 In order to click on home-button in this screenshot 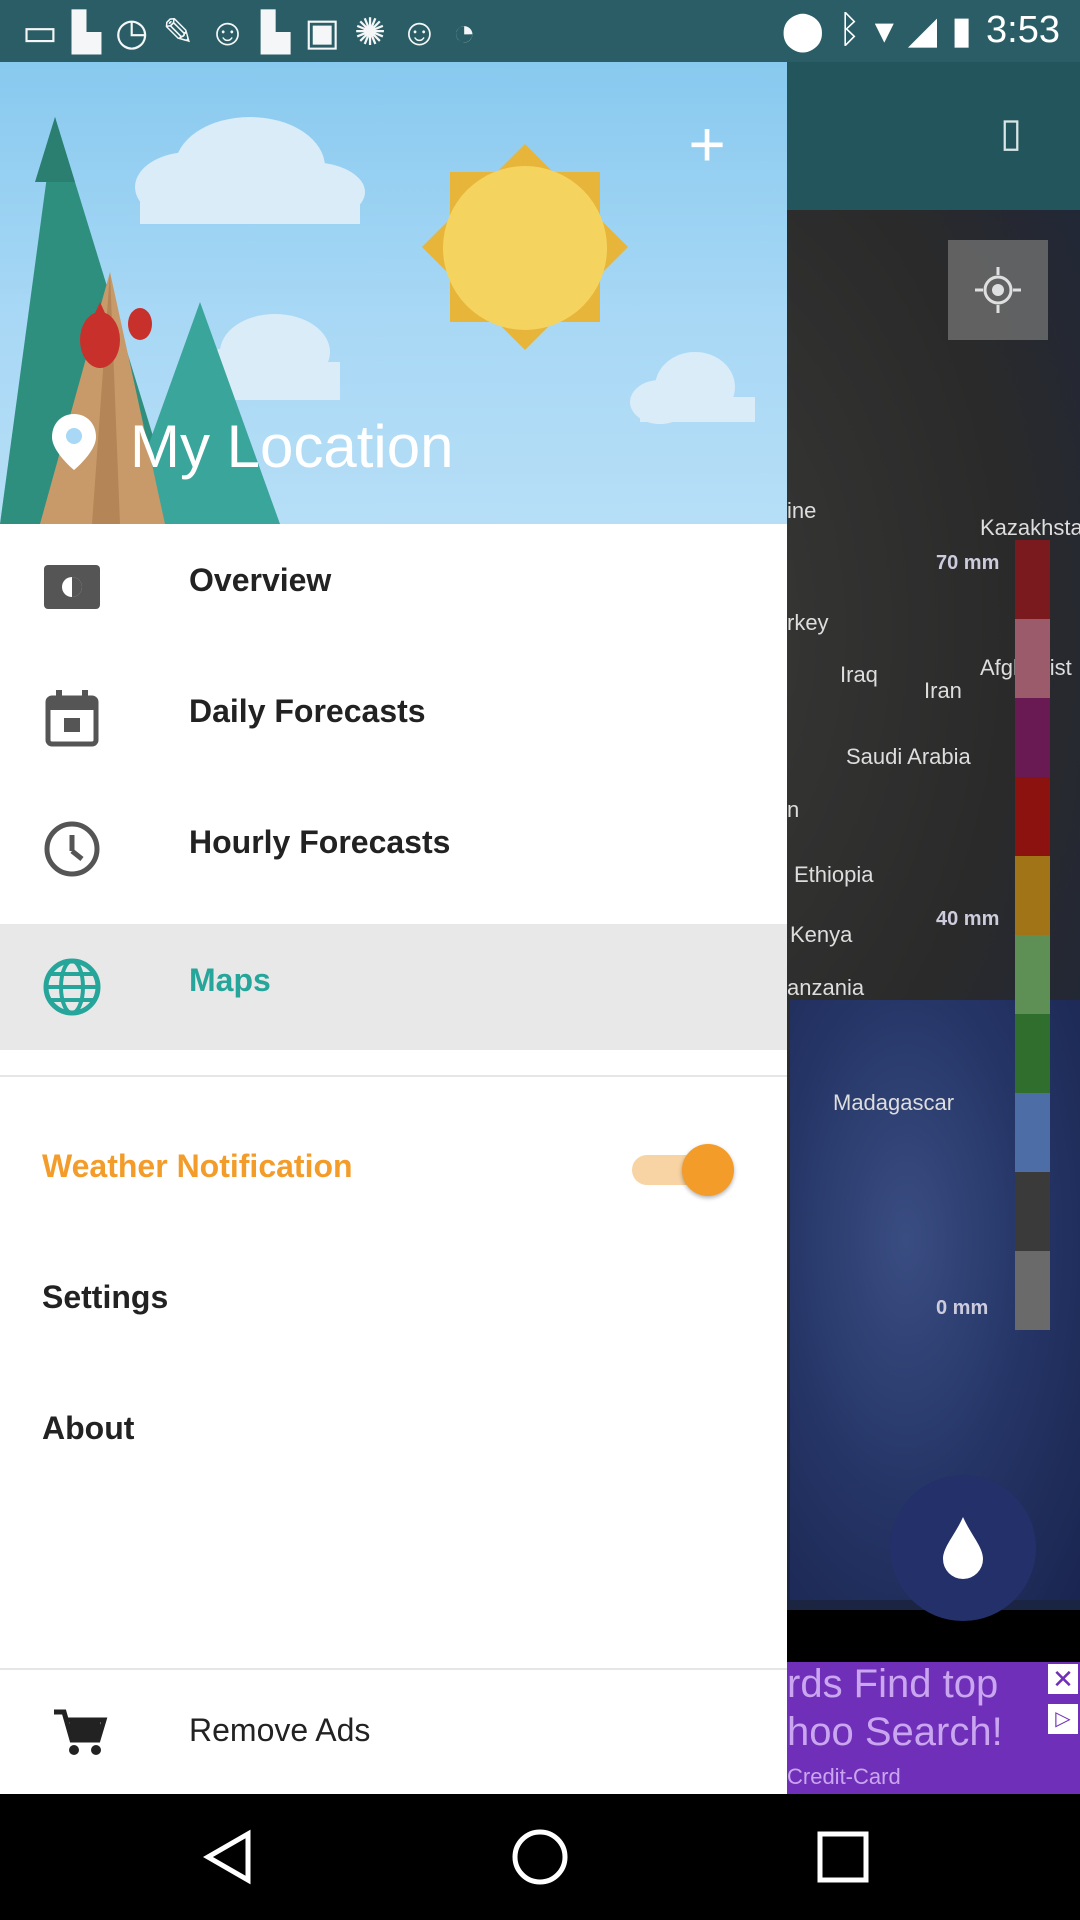, I will do `click(540, 1857)`.